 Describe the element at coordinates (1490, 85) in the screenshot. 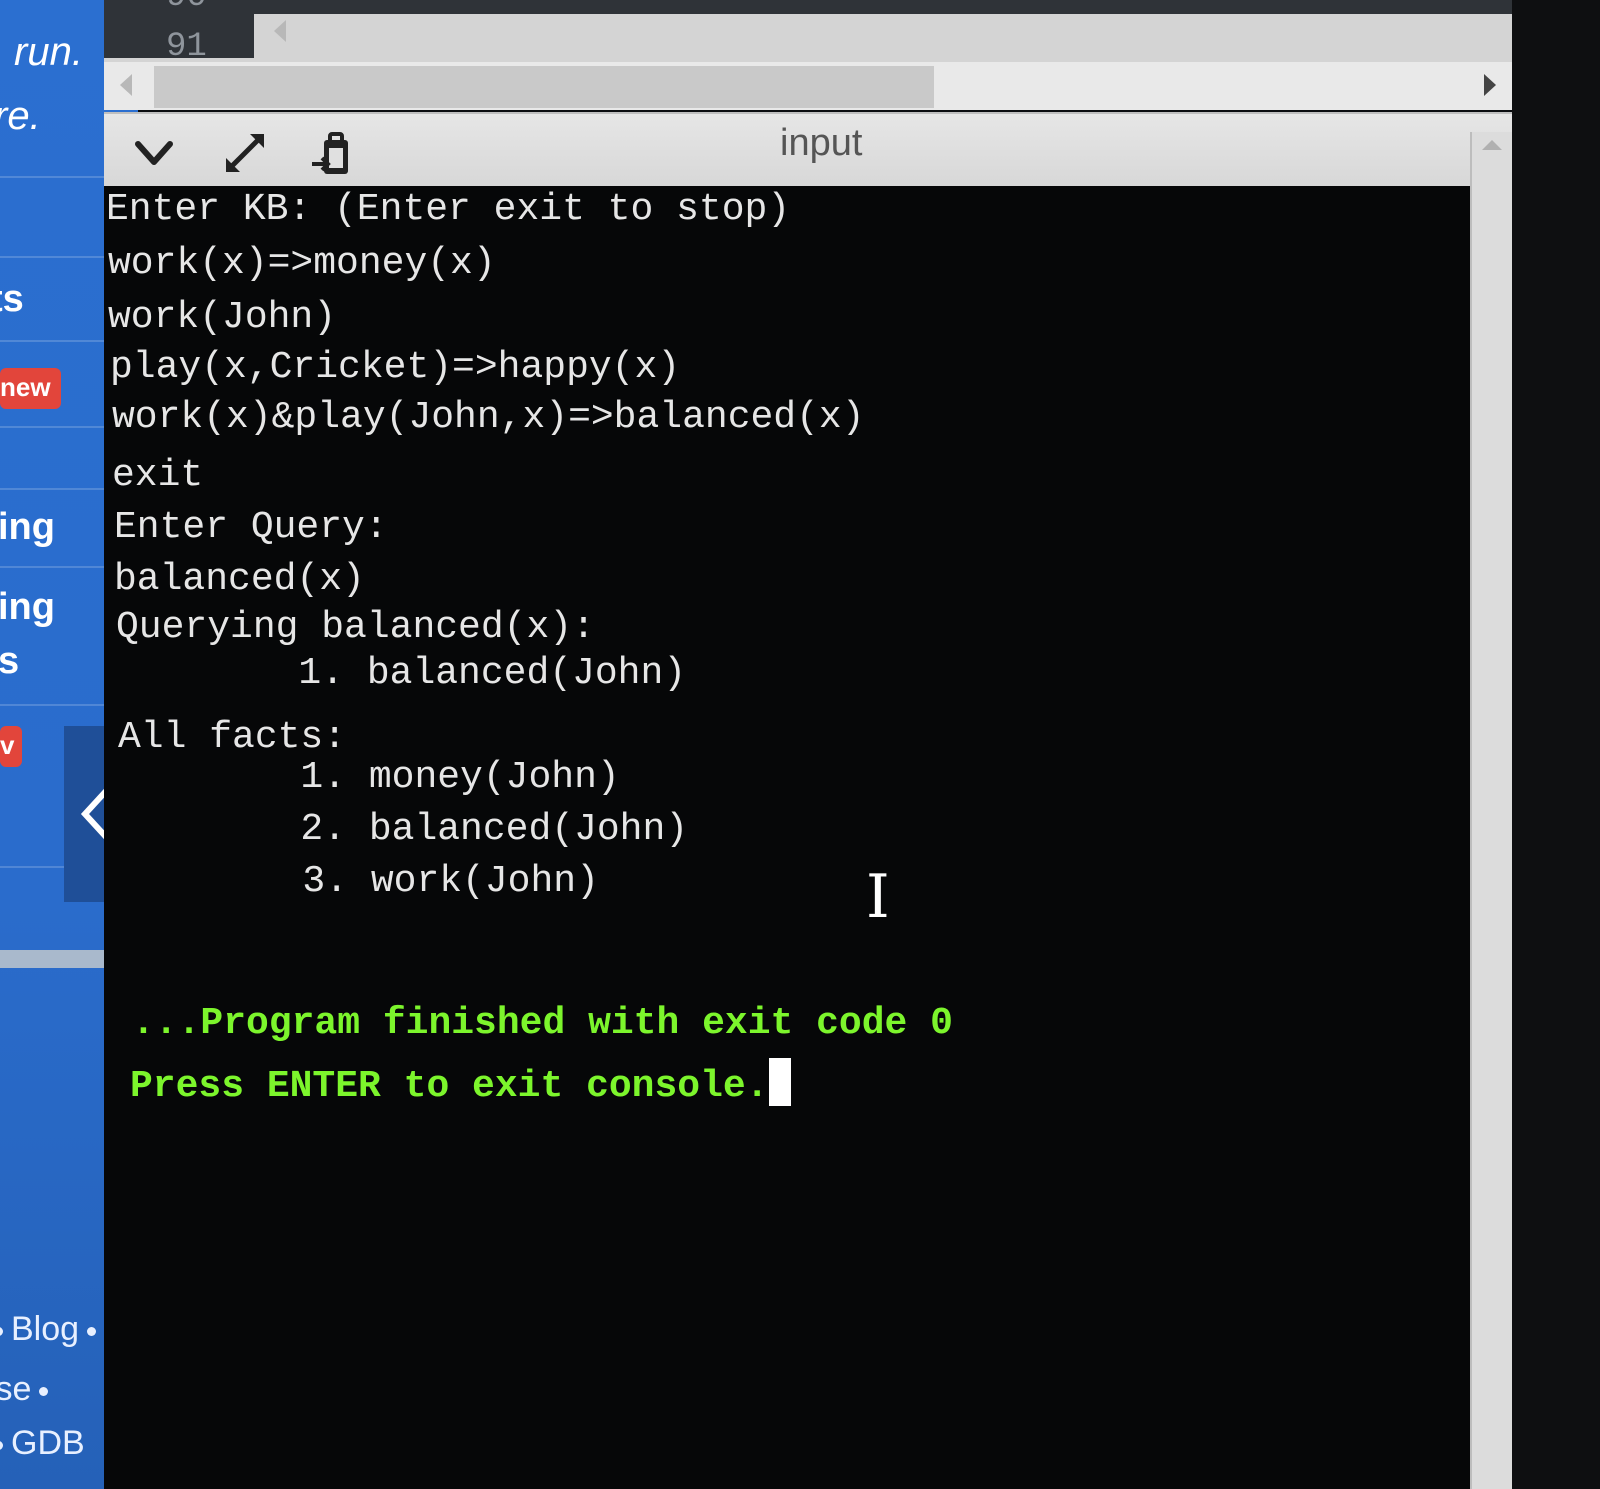

I see `scroll-right-icon` at that location.